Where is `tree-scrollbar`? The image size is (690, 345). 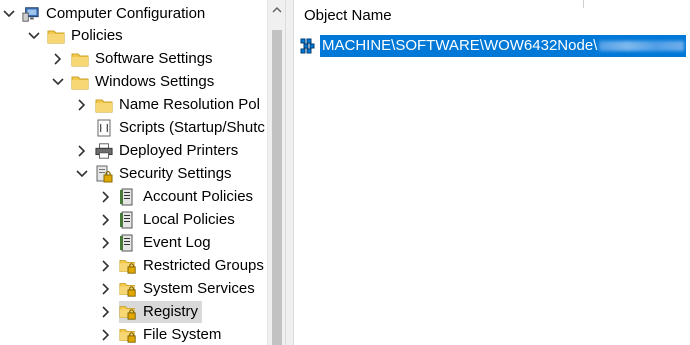 tree-scrollbar is located at coordinates (276, 172).